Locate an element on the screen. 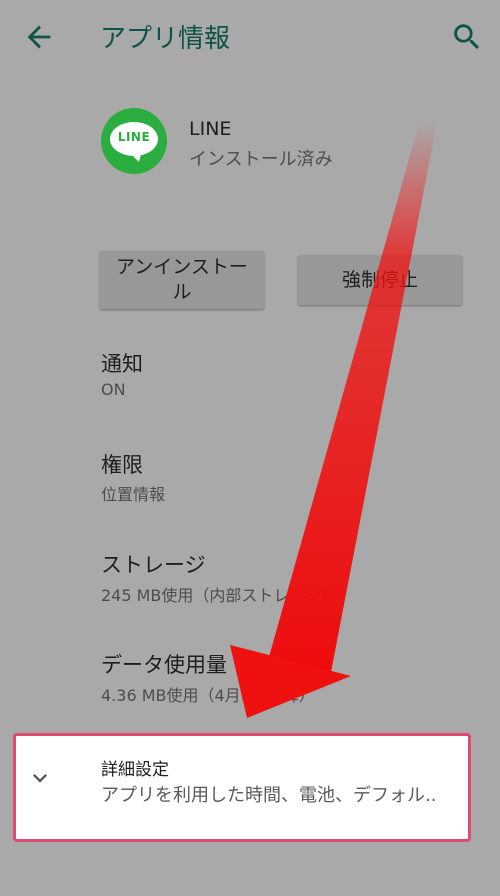  permissions-item-subtitle: 位置情報 is located at coordinates (133, 494).